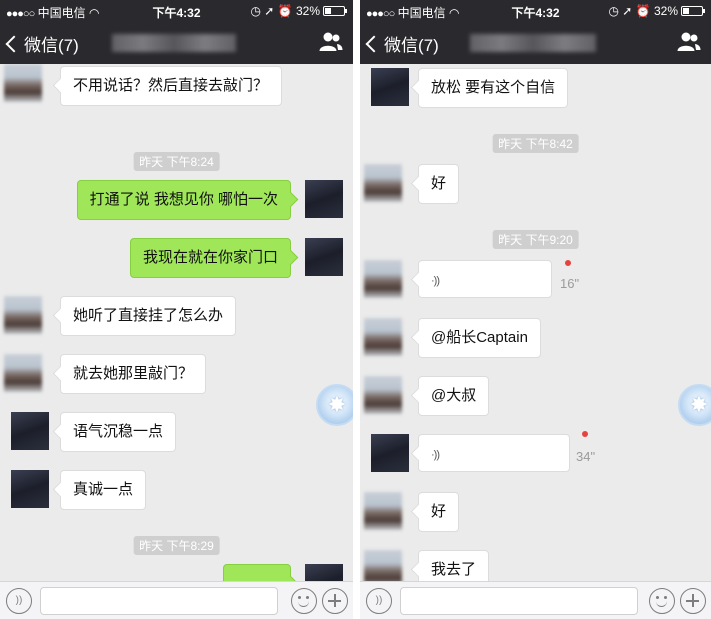 The image size is (711, 619). I want to click on timestamp: 昨天 下午9:20, so click(535, 239).